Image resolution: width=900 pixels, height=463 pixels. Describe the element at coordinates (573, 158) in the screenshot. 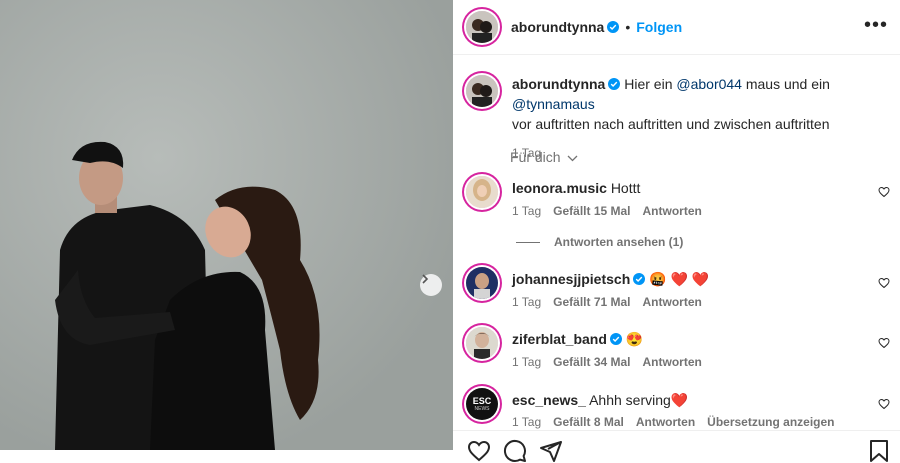

I see `chevron-down-icon` at that location.